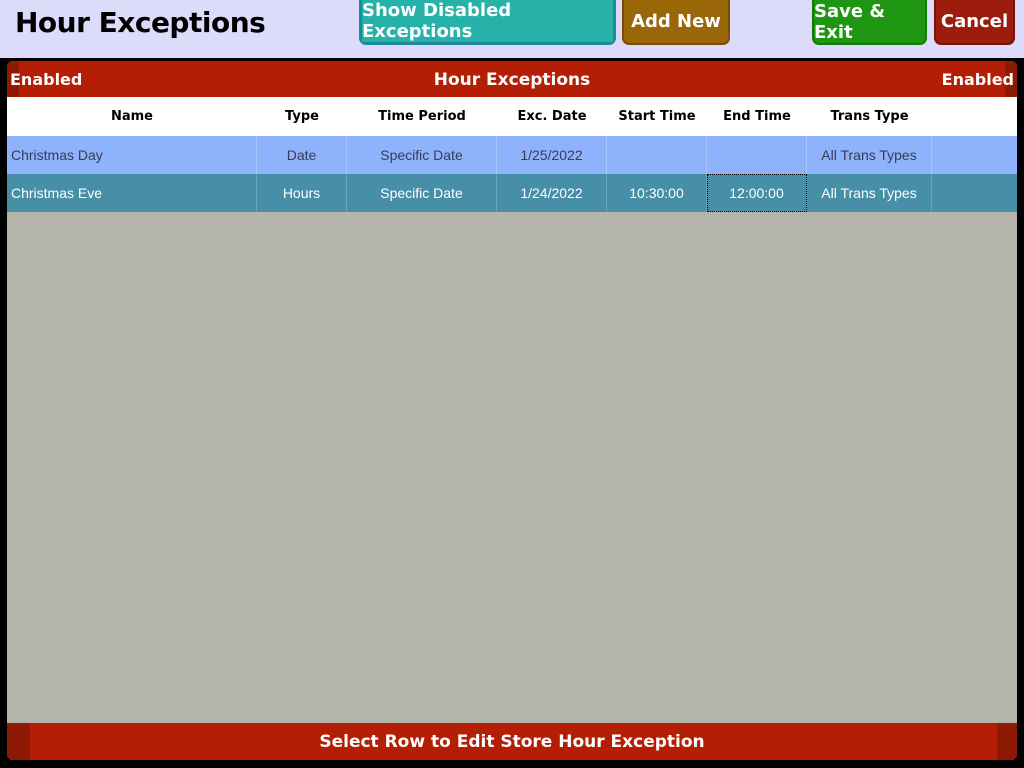  Describe the element at coordinates (302, 116) in the screenshot. I see `column-header-type: Type` at that location.